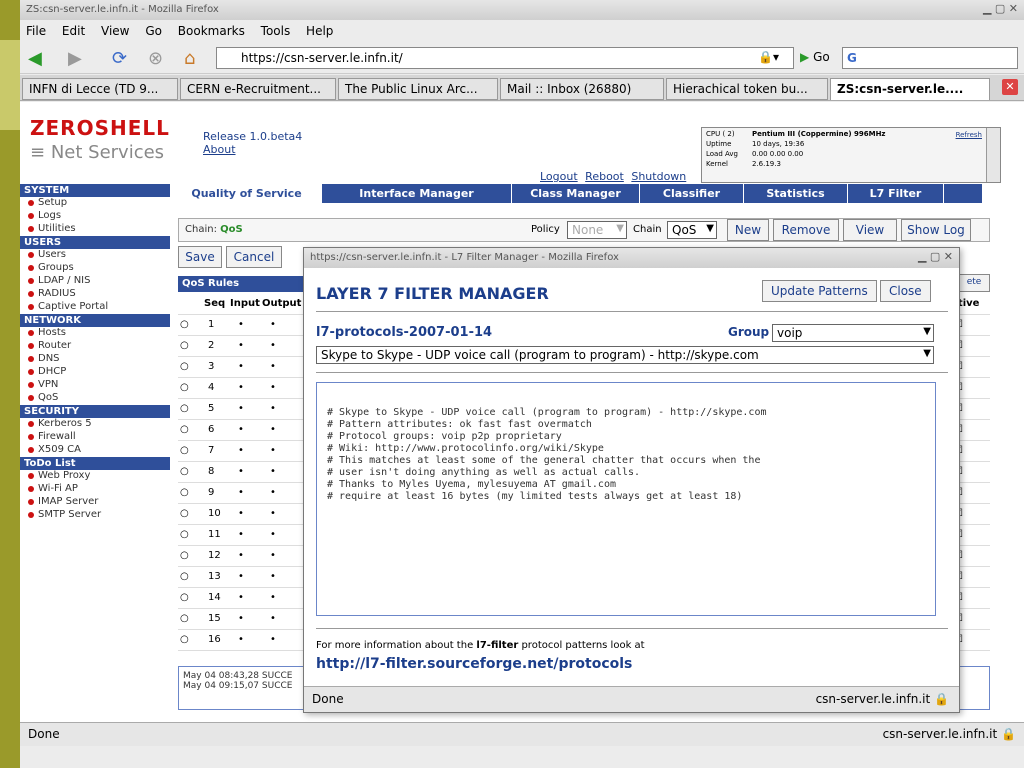 This screenshot has width=1024, height=768. I want to click on sidebar-item-x509-ca: X509 CA, so click(95, 450).